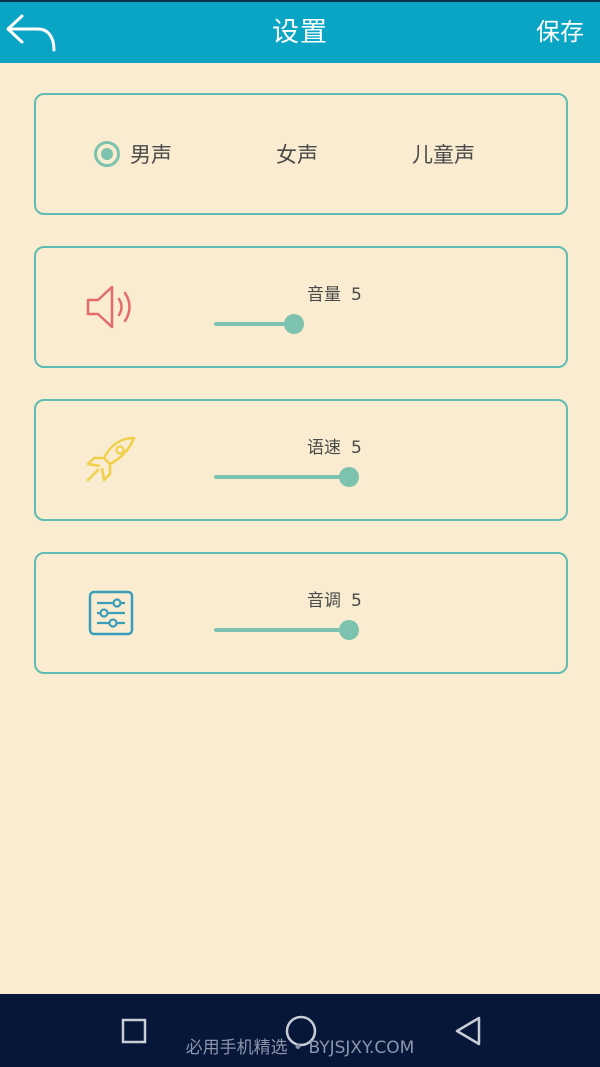  What do you see at coordinates (560, 32) in the screenshot?
I see `save-button: 保存` at bounding box center [560, 32].